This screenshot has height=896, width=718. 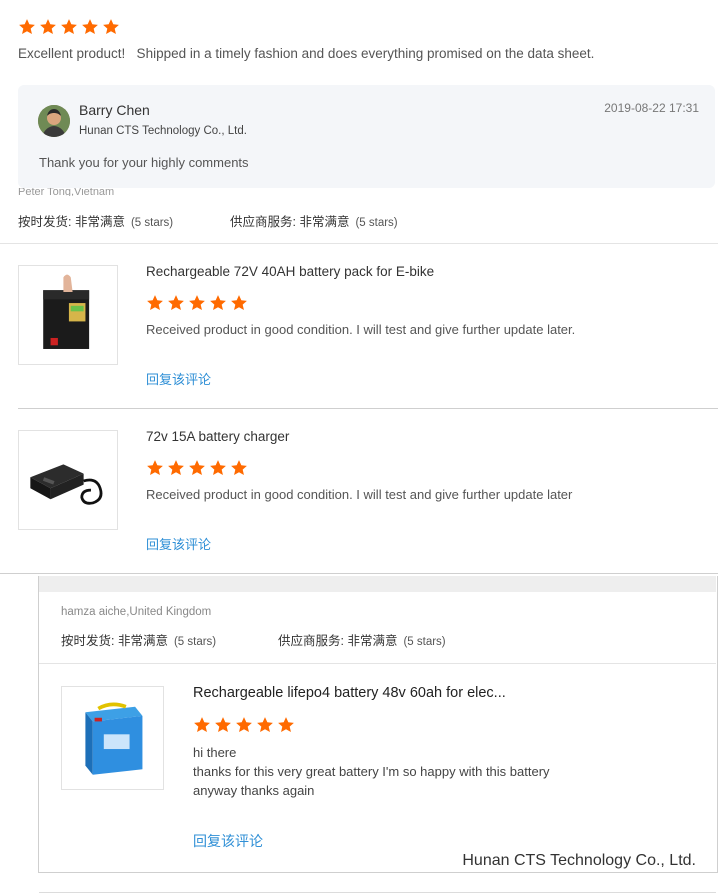 I want to click on reviewer-name: Peter Tong,Vietnam, so click(x=66, y=192).